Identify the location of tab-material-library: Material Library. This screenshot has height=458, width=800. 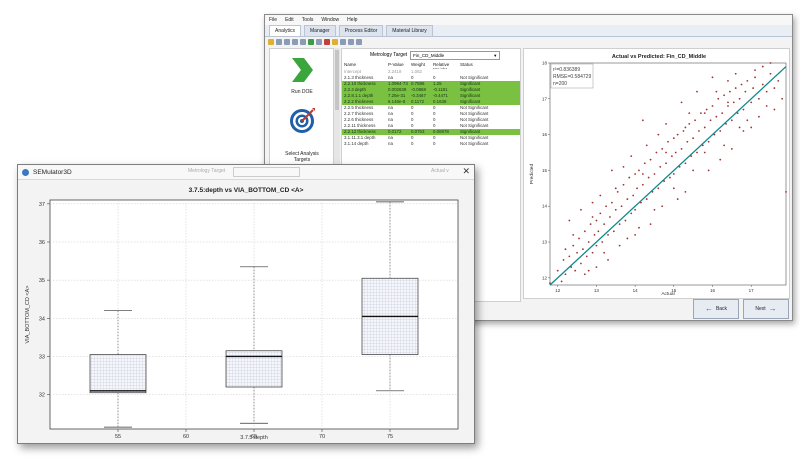
(409, 30).